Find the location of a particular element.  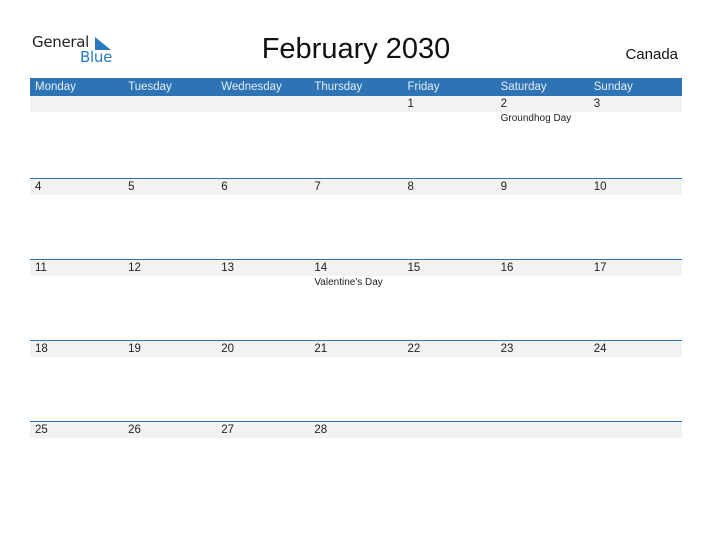

day-number: 24 is located at coordinates (600, 349).